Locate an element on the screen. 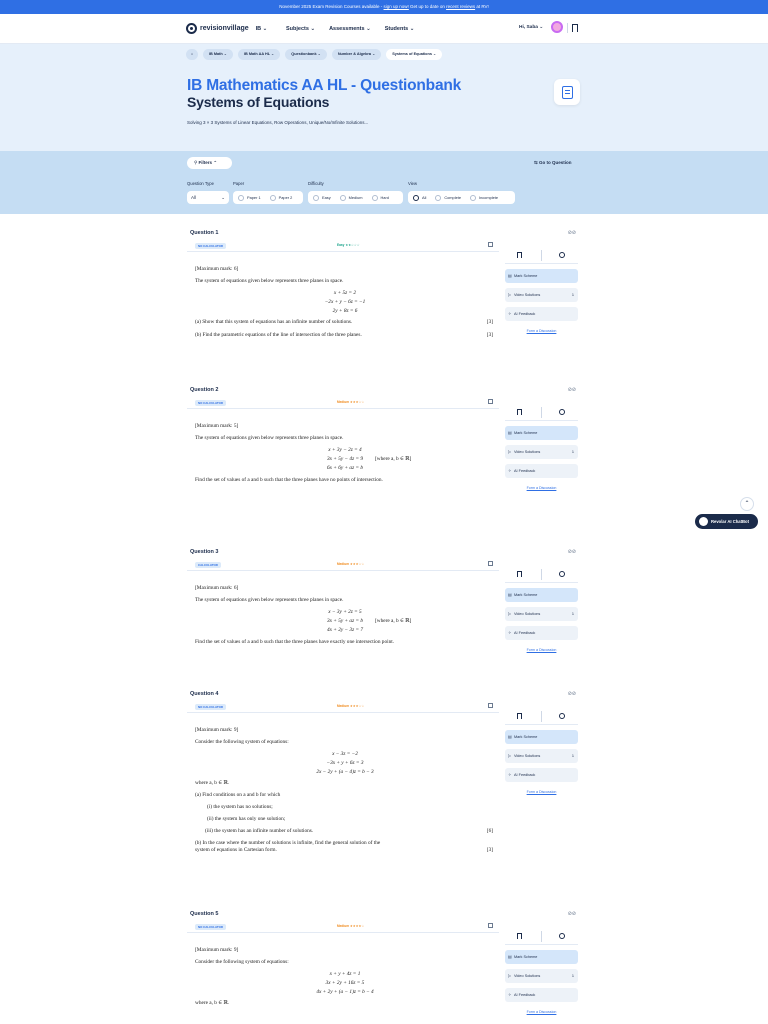  label-paper: Paper is located at coordinates (239, 183).